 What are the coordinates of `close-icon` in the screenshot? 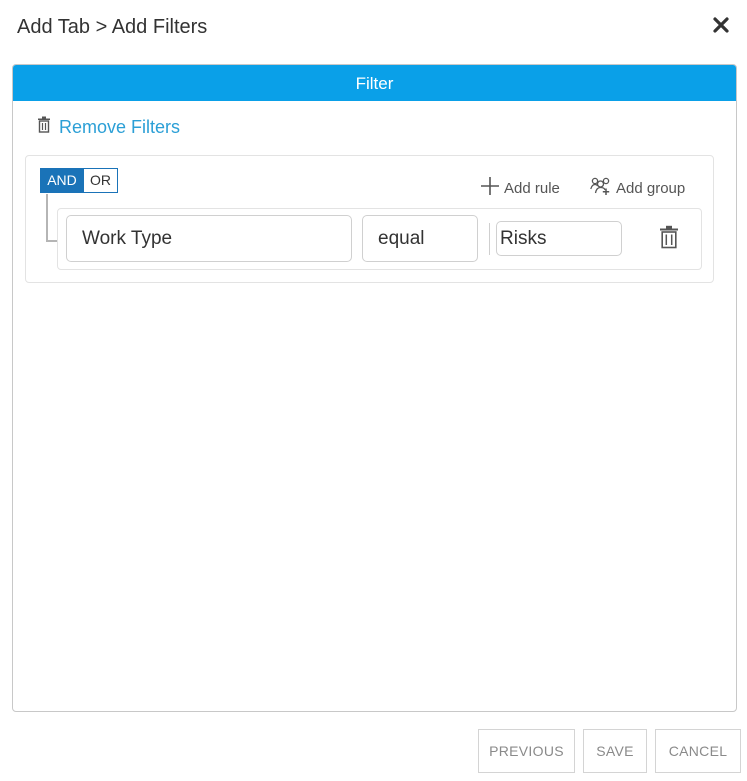 It's located at (721, 25).